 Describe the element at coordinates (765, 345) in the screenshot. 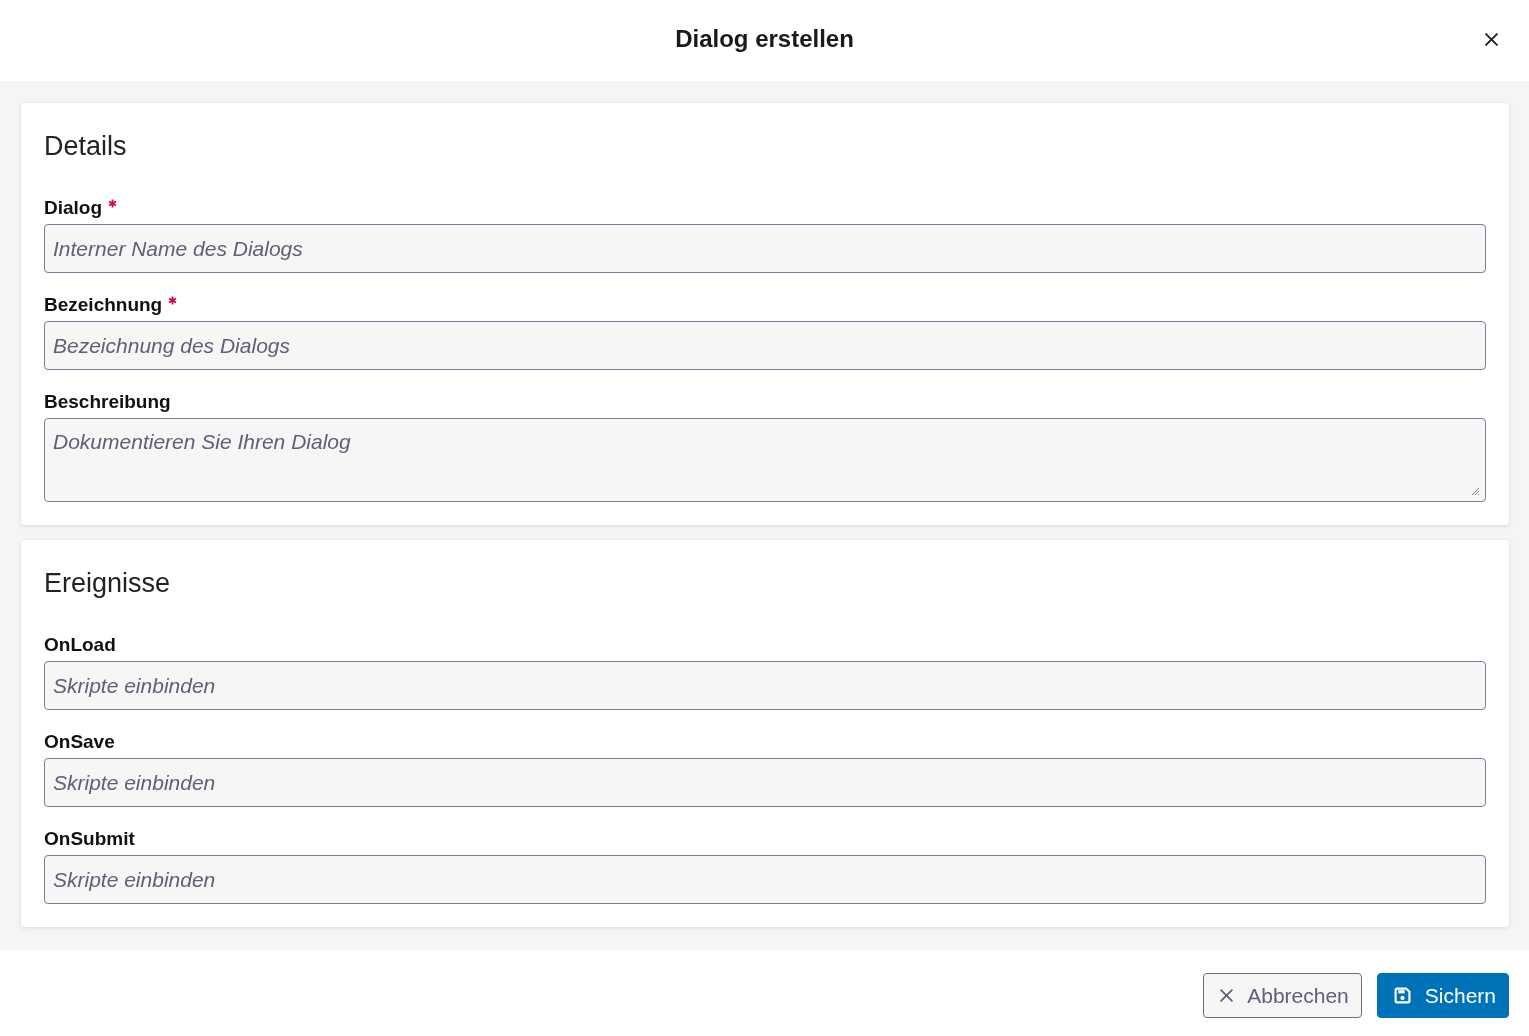

I see `text-input-field: Bezeichnung des Dialogs` at that location.